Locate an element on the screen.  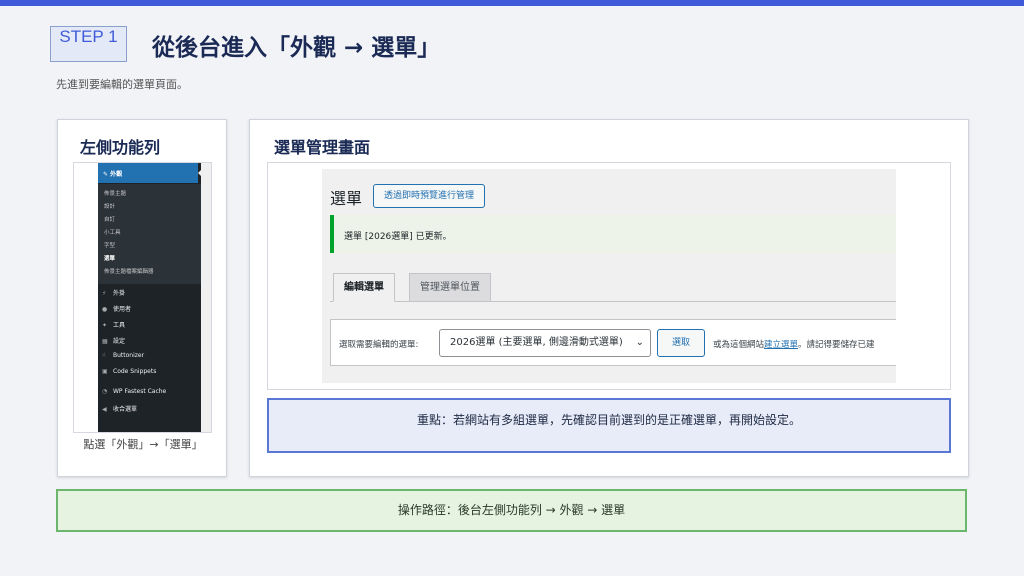
menu-select-dropdown: 2026選單 (主要選單, 側邊滑動式選單) ⌄ is located at coordinates (545, 343).